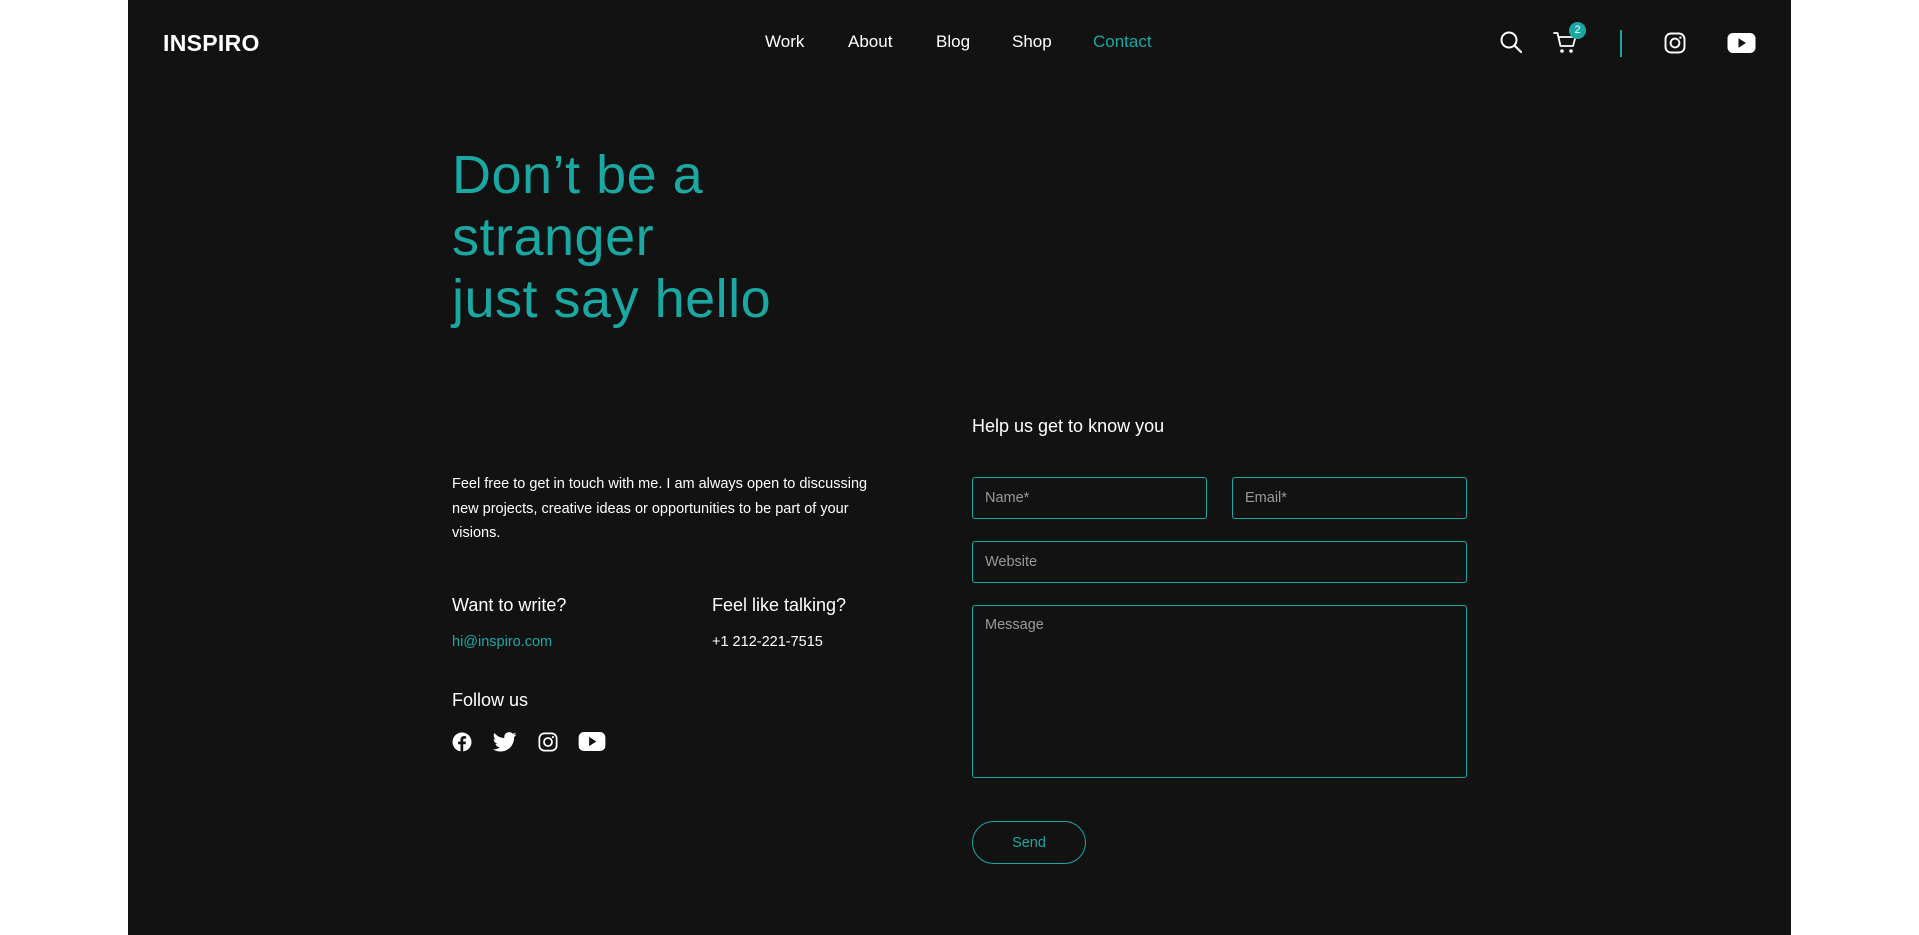  What do you see at coordinates (502, 642) in the screenshot?
I see `contact-email-link: hi@inspiro.com` at bounding box center [502, 642].